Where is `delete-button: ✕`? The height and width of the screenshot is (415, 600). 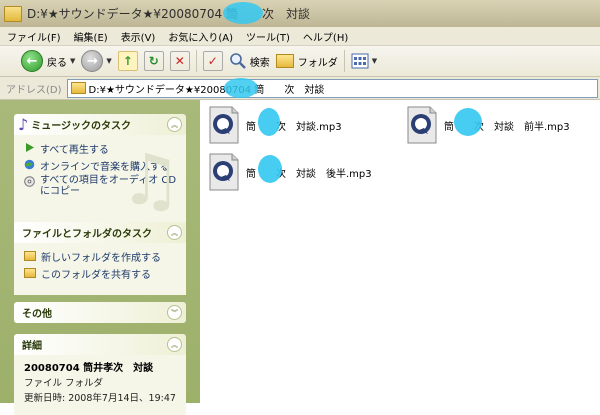
delete-button: ✕ is located at coordinates (180, 61).